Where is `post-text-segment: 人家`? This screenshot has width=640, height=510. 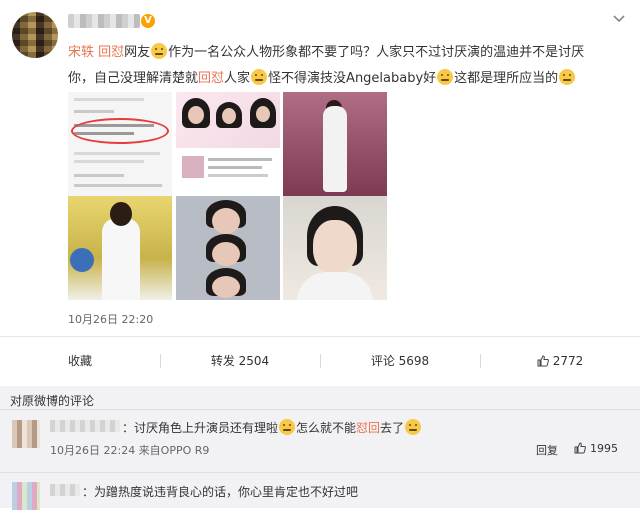
post-text-segment: 人家 is located at coordinates (237, 78).